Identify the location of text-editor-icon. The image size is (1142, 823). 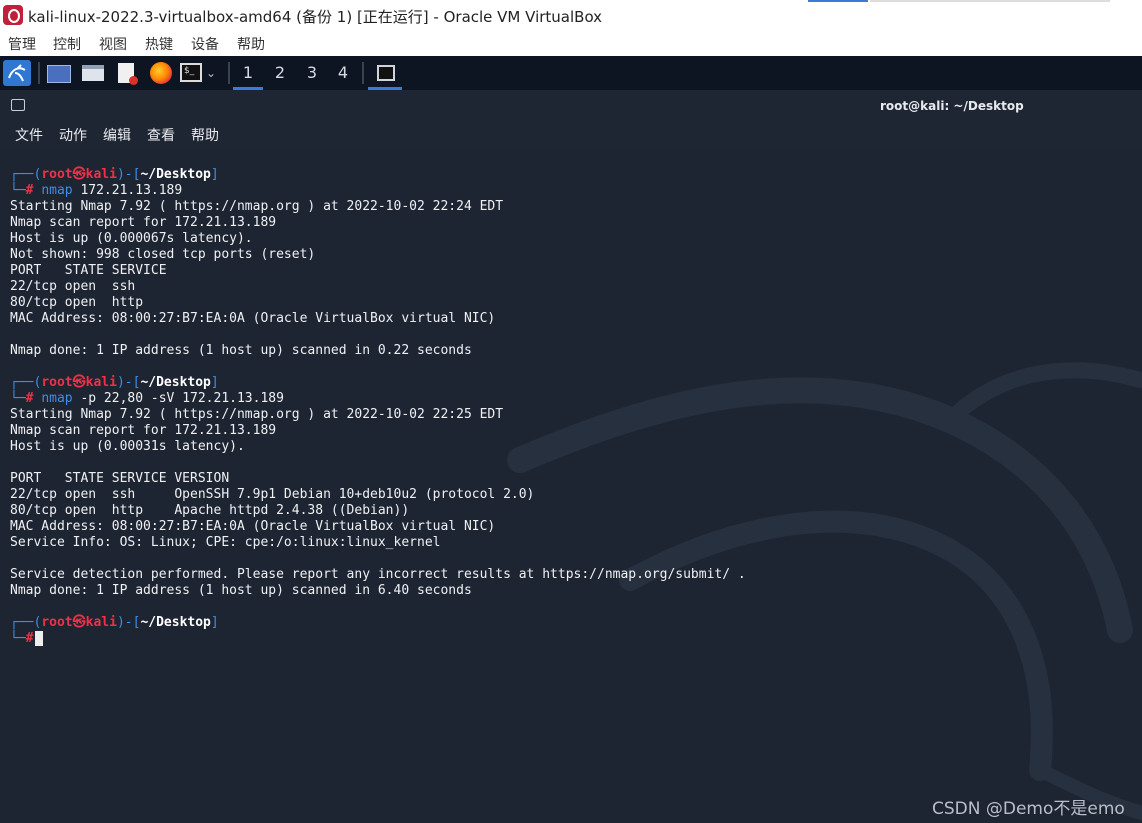
(128, 74).